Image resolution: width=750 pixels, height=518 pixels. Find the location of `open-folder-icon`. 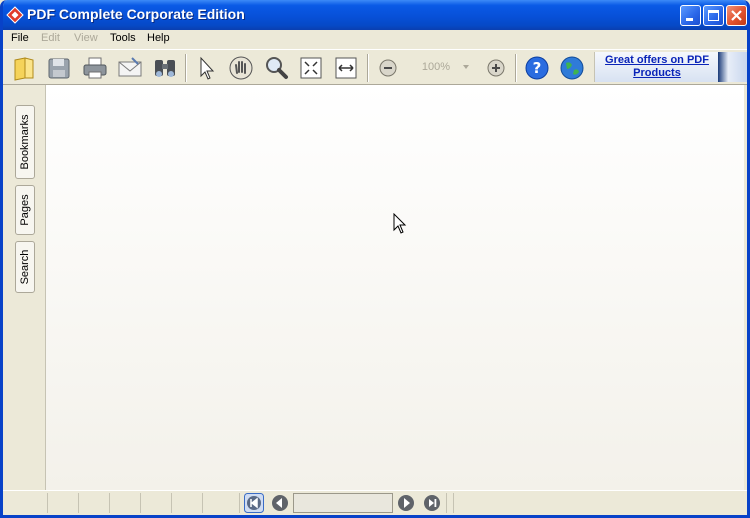

open-folder-icon is located at coordinates (24, 69).